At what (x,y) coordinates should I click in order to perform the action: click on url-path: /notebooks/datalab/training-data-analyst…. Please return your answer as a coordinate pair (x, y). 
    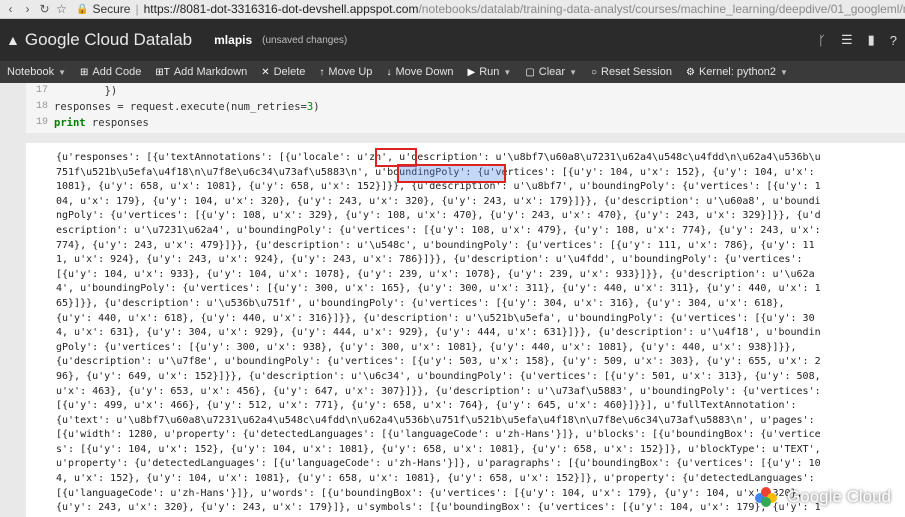
    Looking at the image, I should click on (661, 9).